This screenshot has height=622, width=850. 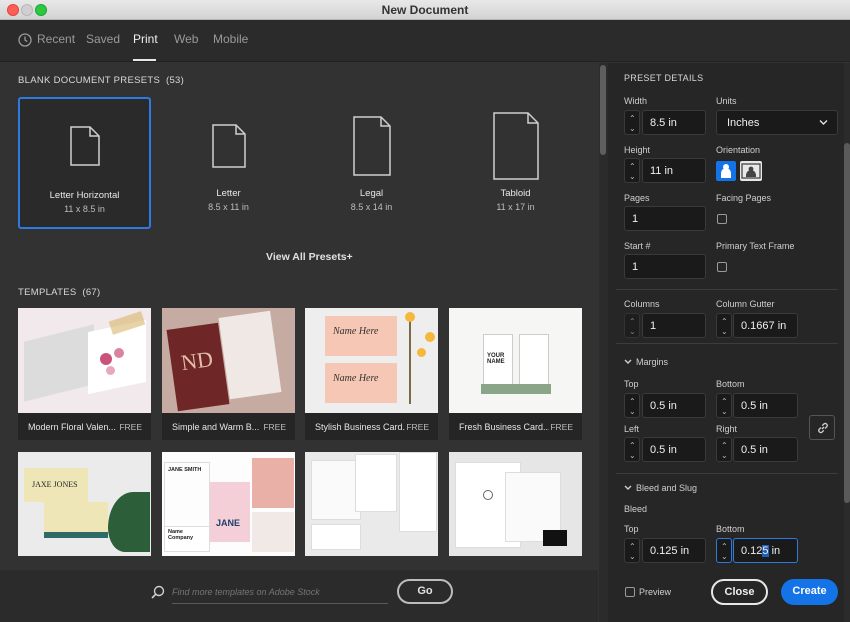 I want to click on preset-size: 8.5 x 11 in, so click(x=228, y=207).